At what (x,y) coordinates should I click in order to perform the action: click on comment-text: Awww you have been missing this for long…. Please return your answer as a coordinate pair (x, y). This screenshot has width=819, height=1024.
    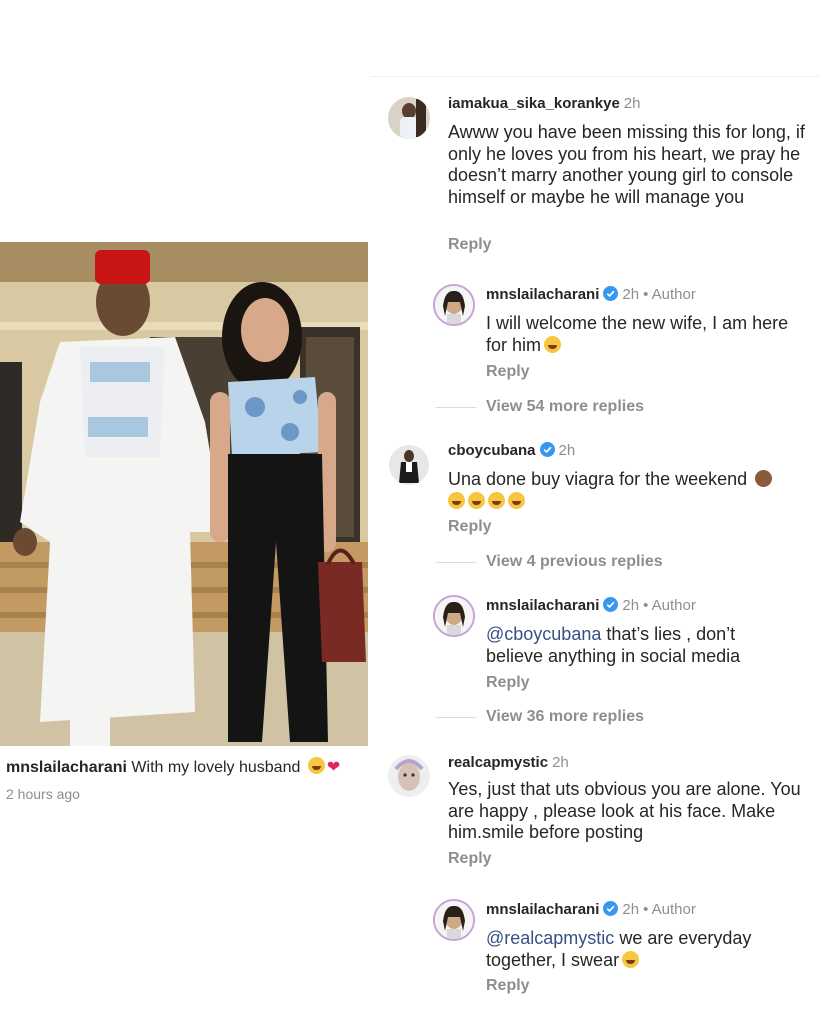
    Looking at the image, I should click on (626, 164).